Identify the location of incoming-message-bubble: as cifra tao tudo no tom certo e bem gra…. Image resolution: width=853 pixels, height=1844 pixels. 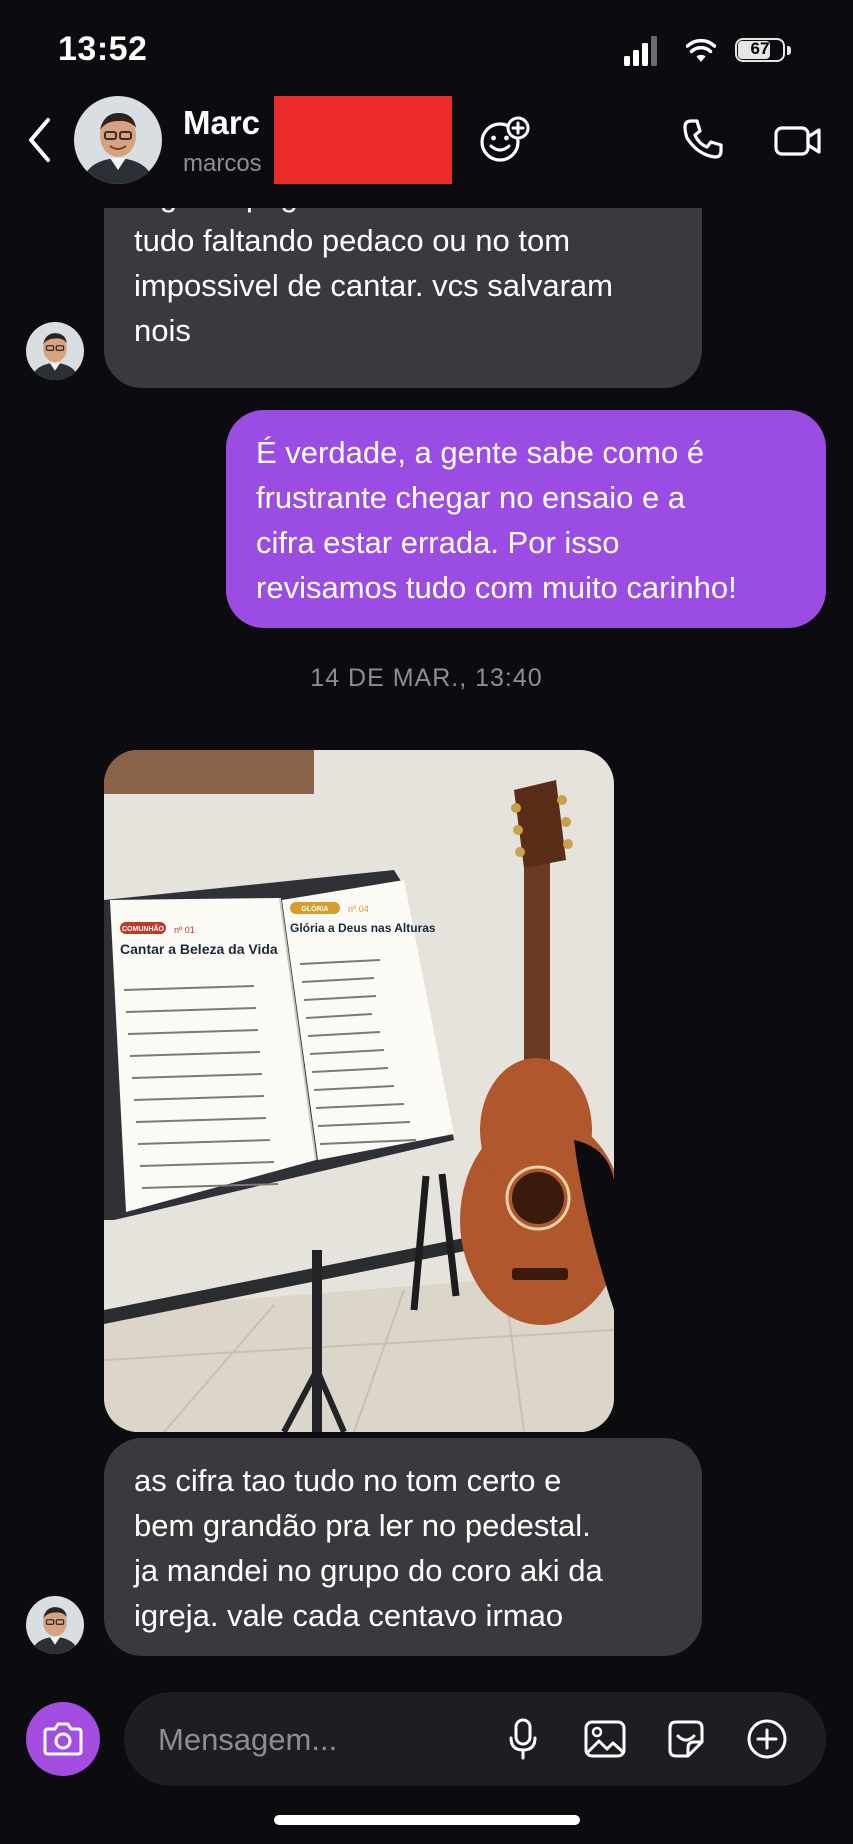
(403, 1547).